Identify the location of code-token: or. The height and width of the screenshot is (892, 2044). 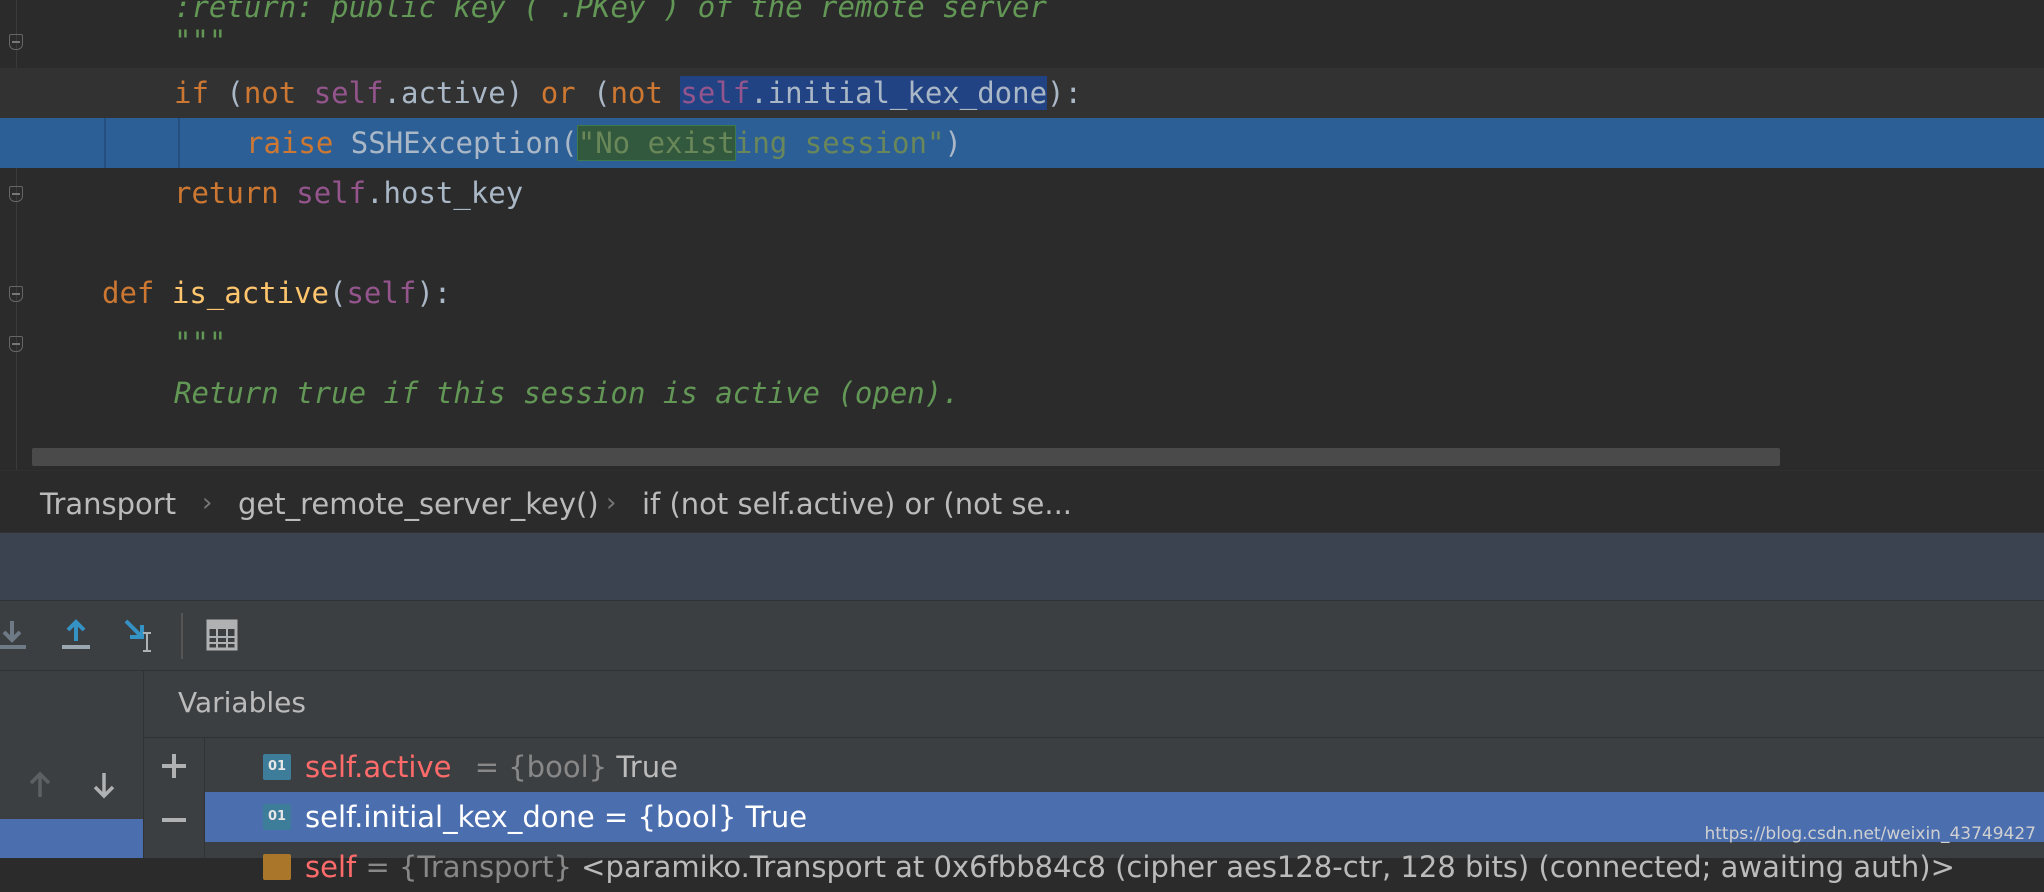
(558, 93).